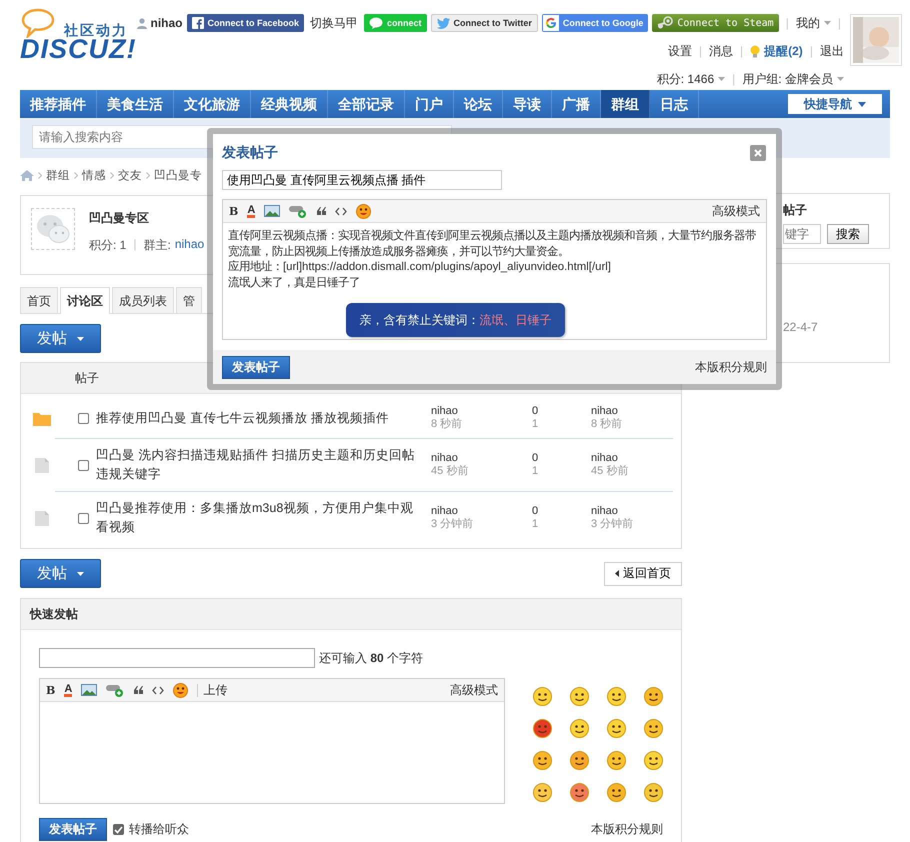  What do you see at coordinates (157, 245) in the screenshot?
I see `owner-label: 群主:` at bounding box center [157, 245].